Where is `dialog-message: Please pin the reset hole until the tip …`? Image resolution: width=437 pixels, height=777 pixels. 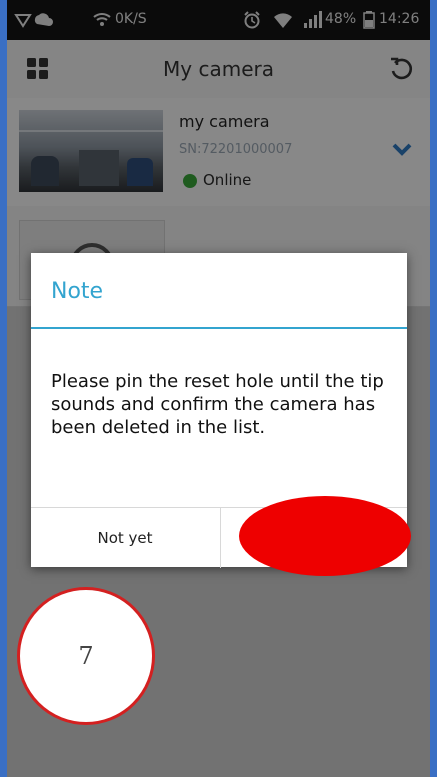 dialog-message: Please pin the reset hole until the tip … is located at coordinates (217, 404).